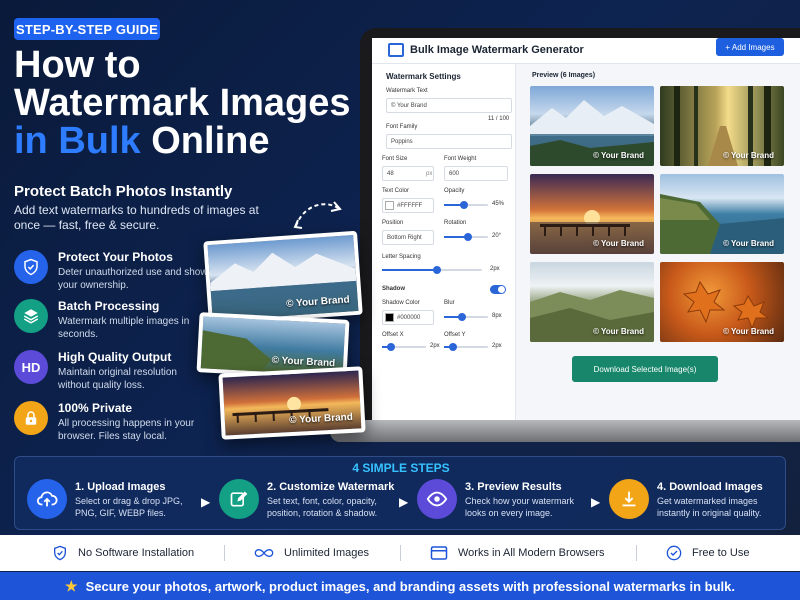 The image size is (800, 600). Describe the element at coordinates (455, 335) in the screenshot. I see `offset-y-label: Offset Y` at that location.